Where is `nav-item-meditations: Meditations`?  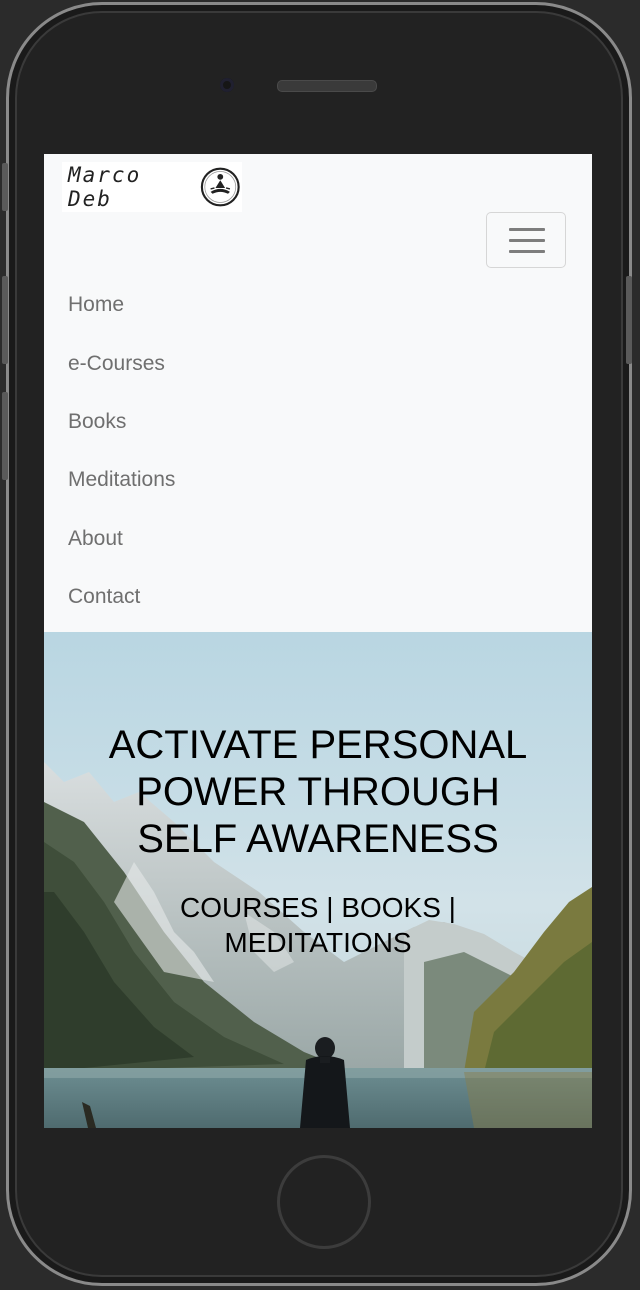 nav-item-meditations: Meditations is located at coordinates (121, 480).